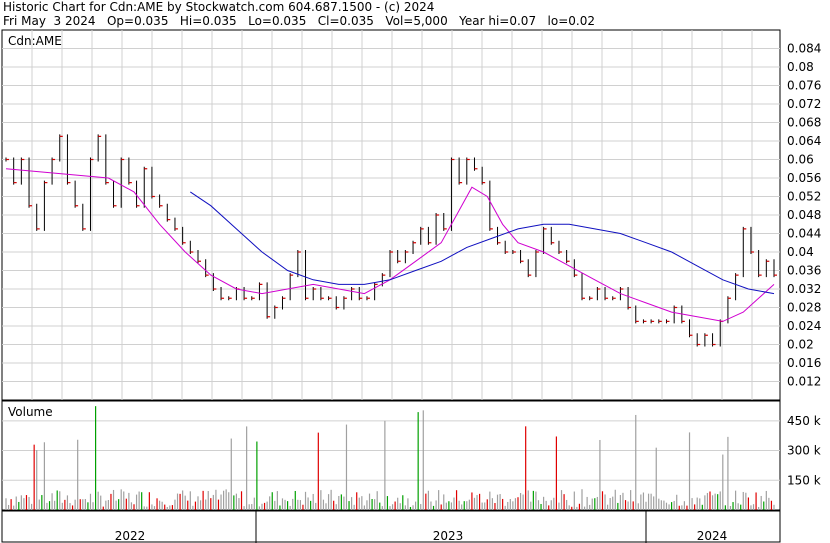 The height and width of the screenshot is (543, 830). What do you see at coordinates (800, 67) in the screenshot?
I see `price-tick-label: 0.08` at bounding box center [800, 67].